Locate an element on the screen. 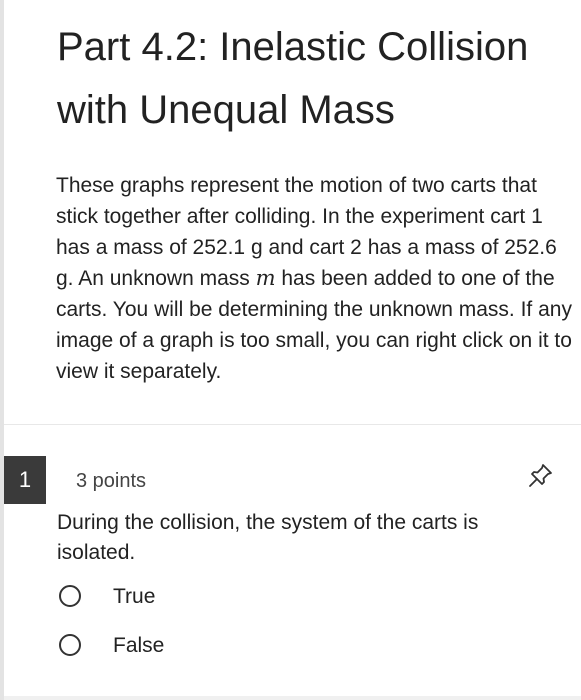 The height and width of the screenshot is (700, 581). bottom-divider is located at coordinates (292, 698).